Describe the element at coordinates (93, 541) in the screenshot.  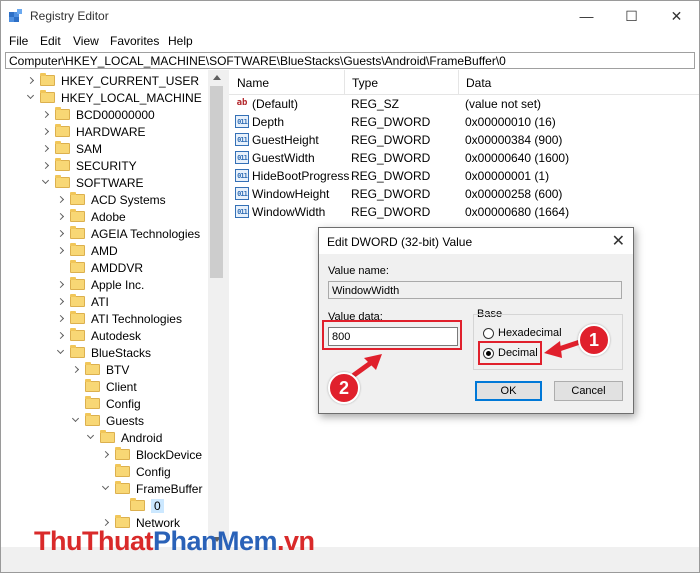
I see `watermark-part1: ThuThuat` at that location.